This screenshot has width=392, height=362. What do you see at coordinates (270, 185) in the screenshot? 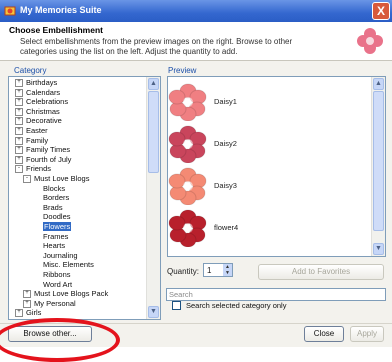
I see `preview-item: Daisy3` at bounding box center [270, 185].